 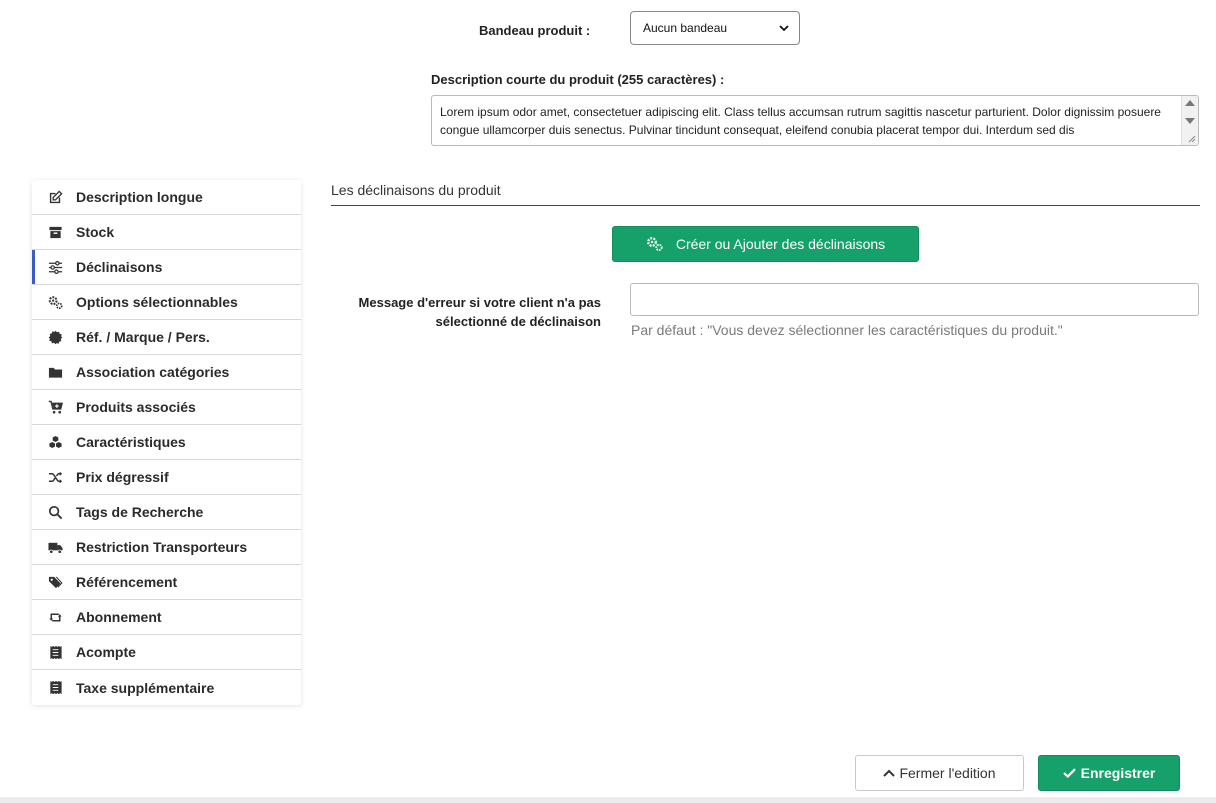 What do you see at coordinates (416, 190) in the screenshot?
I see `section-title: Les déclinaisons du produit` at bounding box center [416, 190].